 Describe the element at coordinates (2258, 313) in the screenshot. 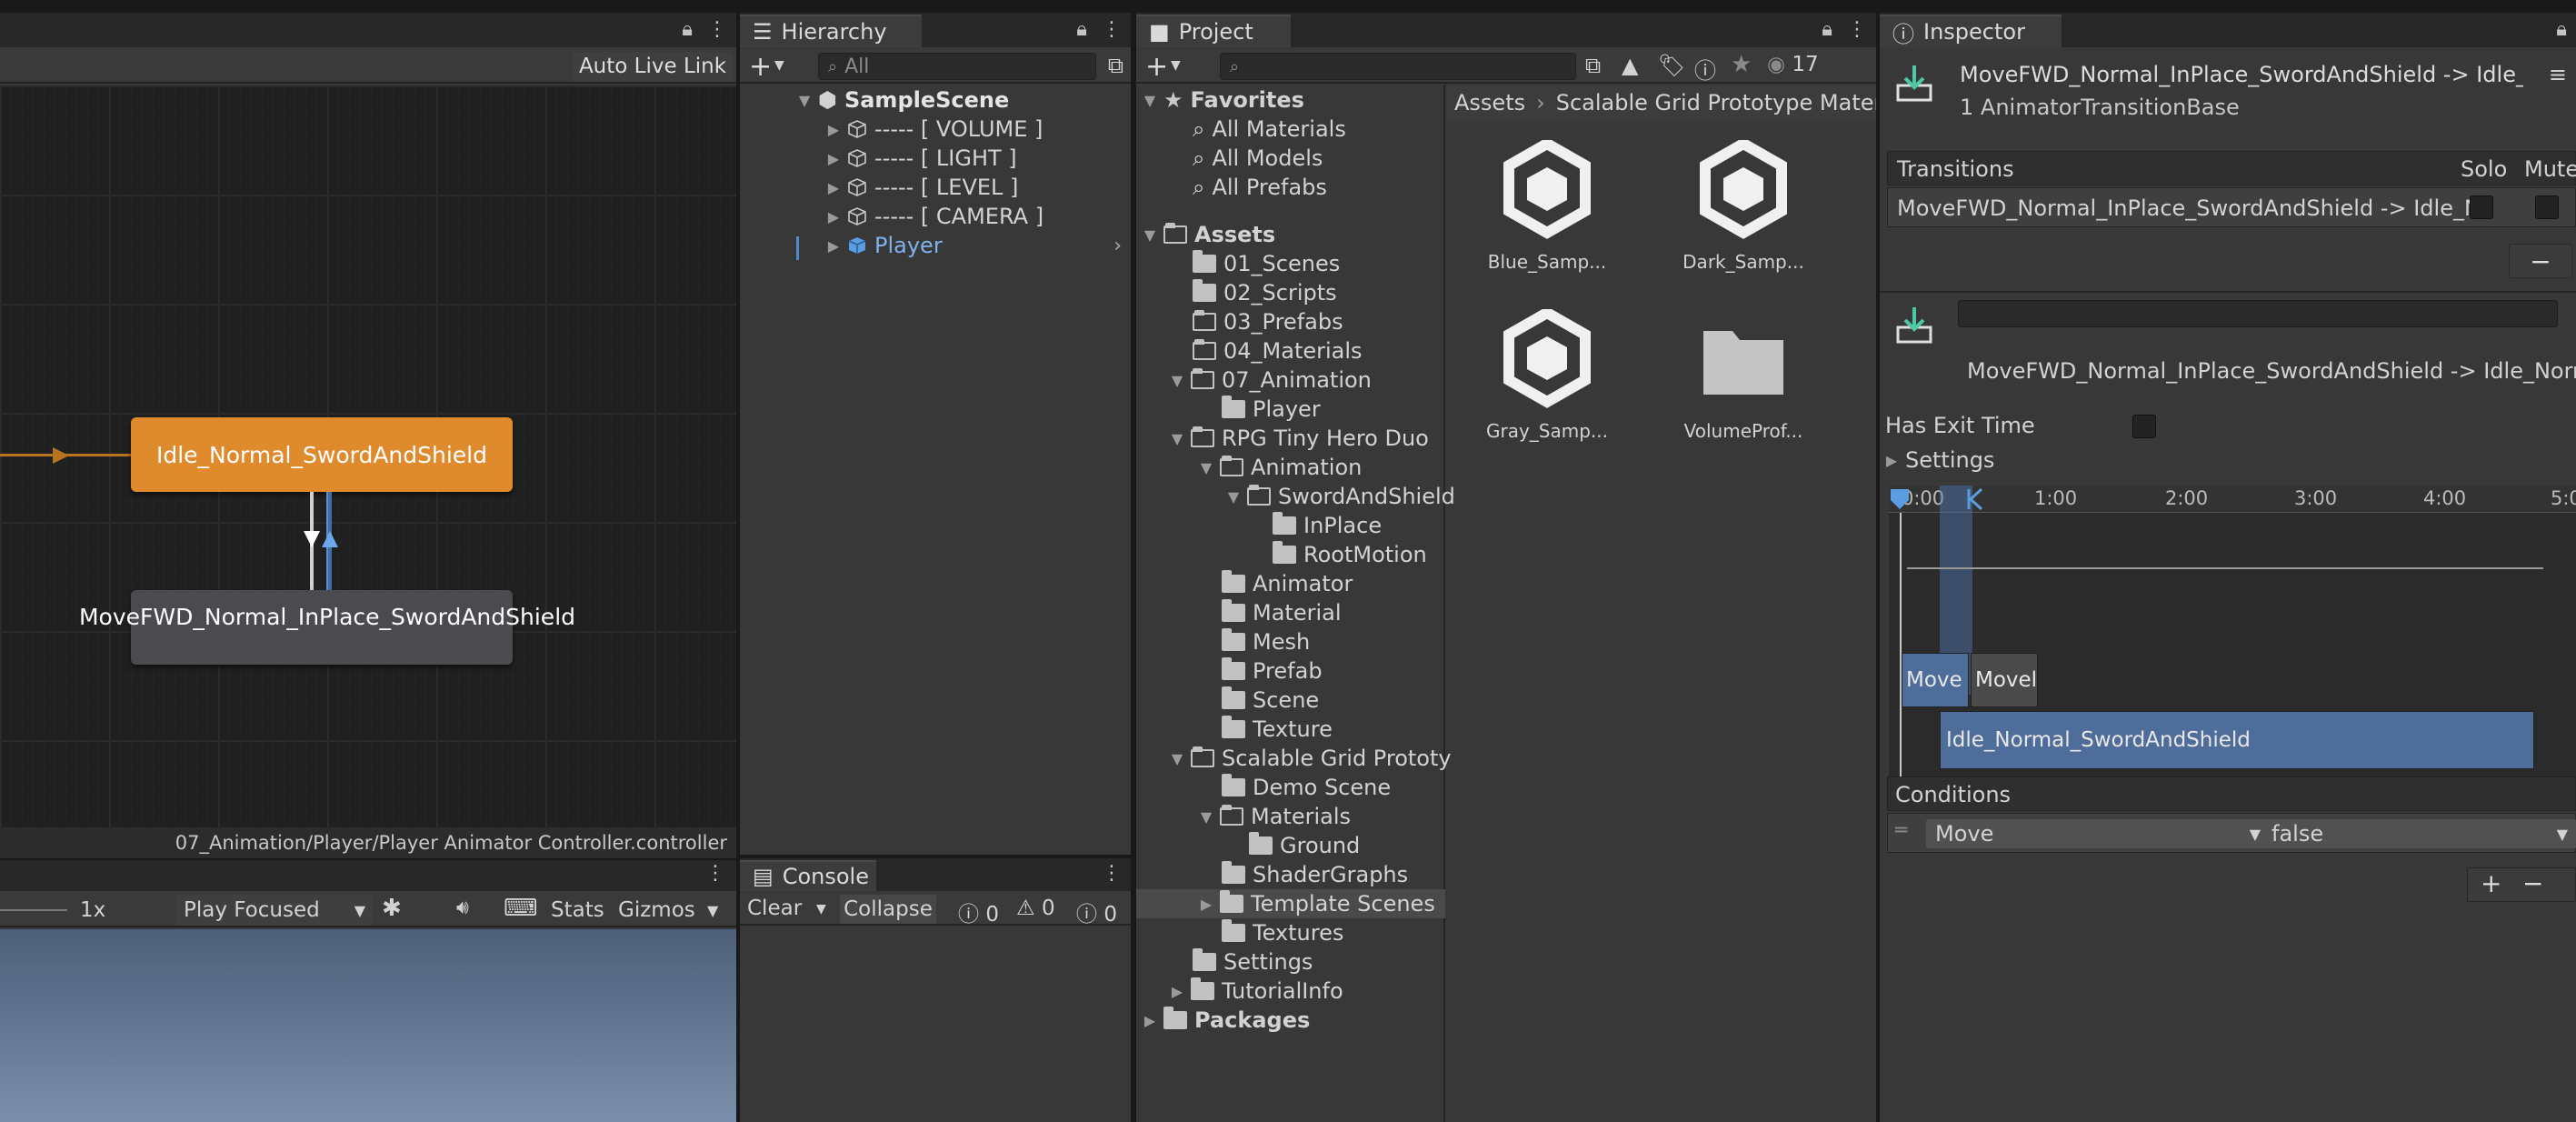

I see `transition-name-input` at that location.